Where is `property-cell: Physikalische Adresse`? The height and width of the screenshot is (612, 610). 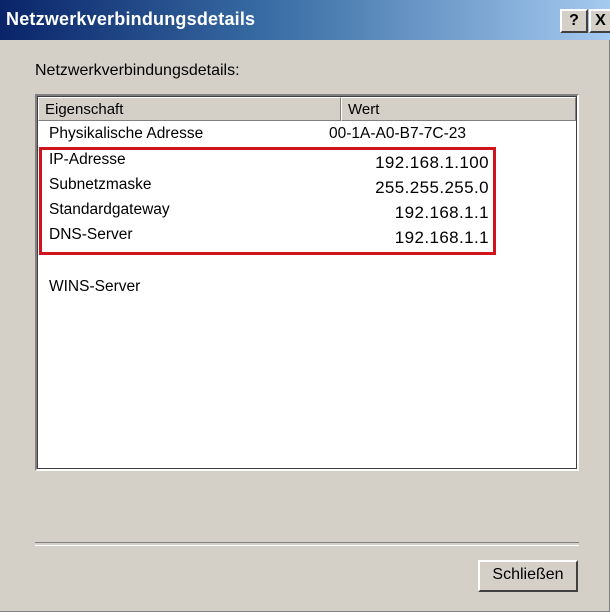
property-cell: Physikalische Adresse is located at coordinates (126, 133).